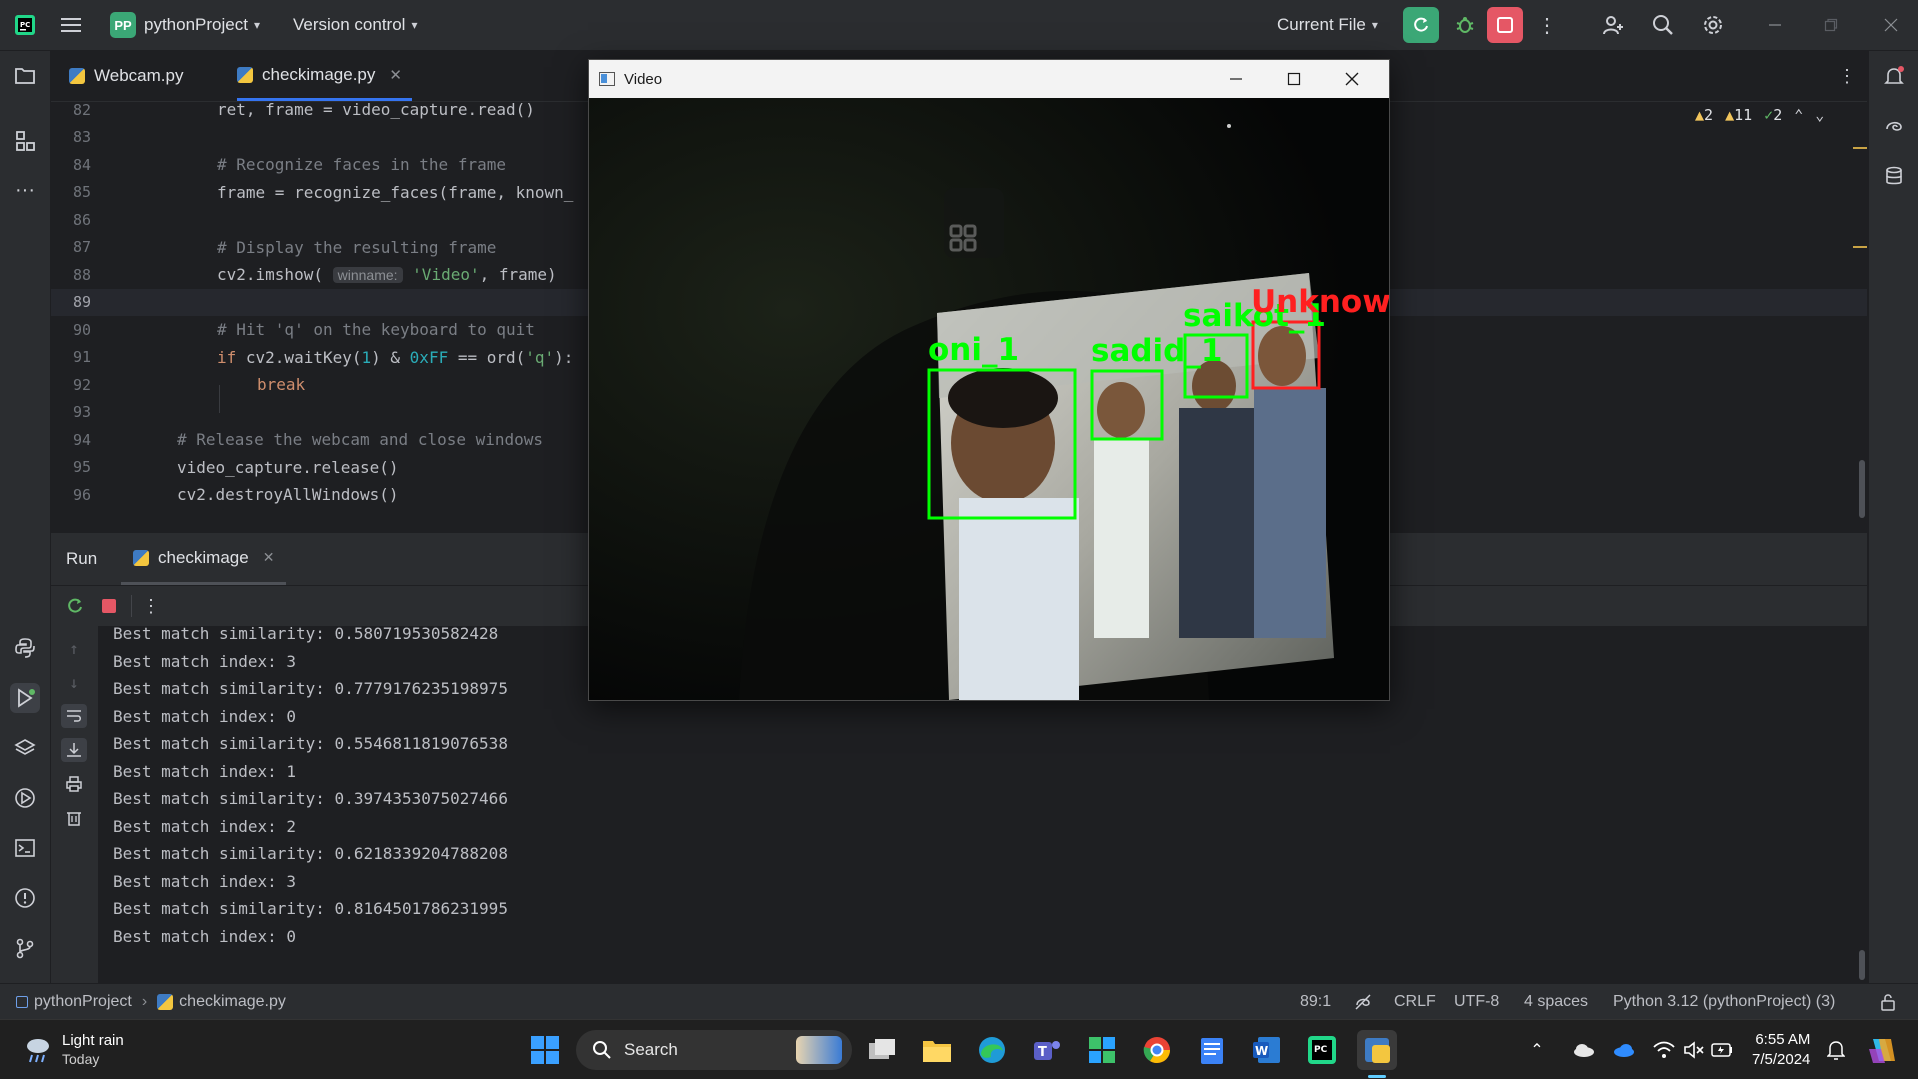 This screenshot has width=1918, height=1079. What do you see at coordinates (545, 1050) in the screenshot?
I see `start-button` at bounding box center [545, 1050].